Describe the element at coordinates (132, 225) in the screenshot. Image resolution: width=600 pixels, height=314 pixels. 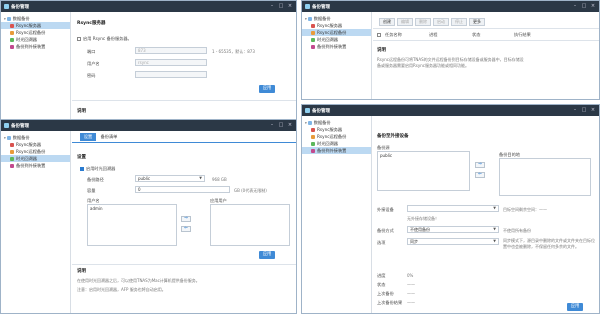
I see `user-list: admin` at that location.